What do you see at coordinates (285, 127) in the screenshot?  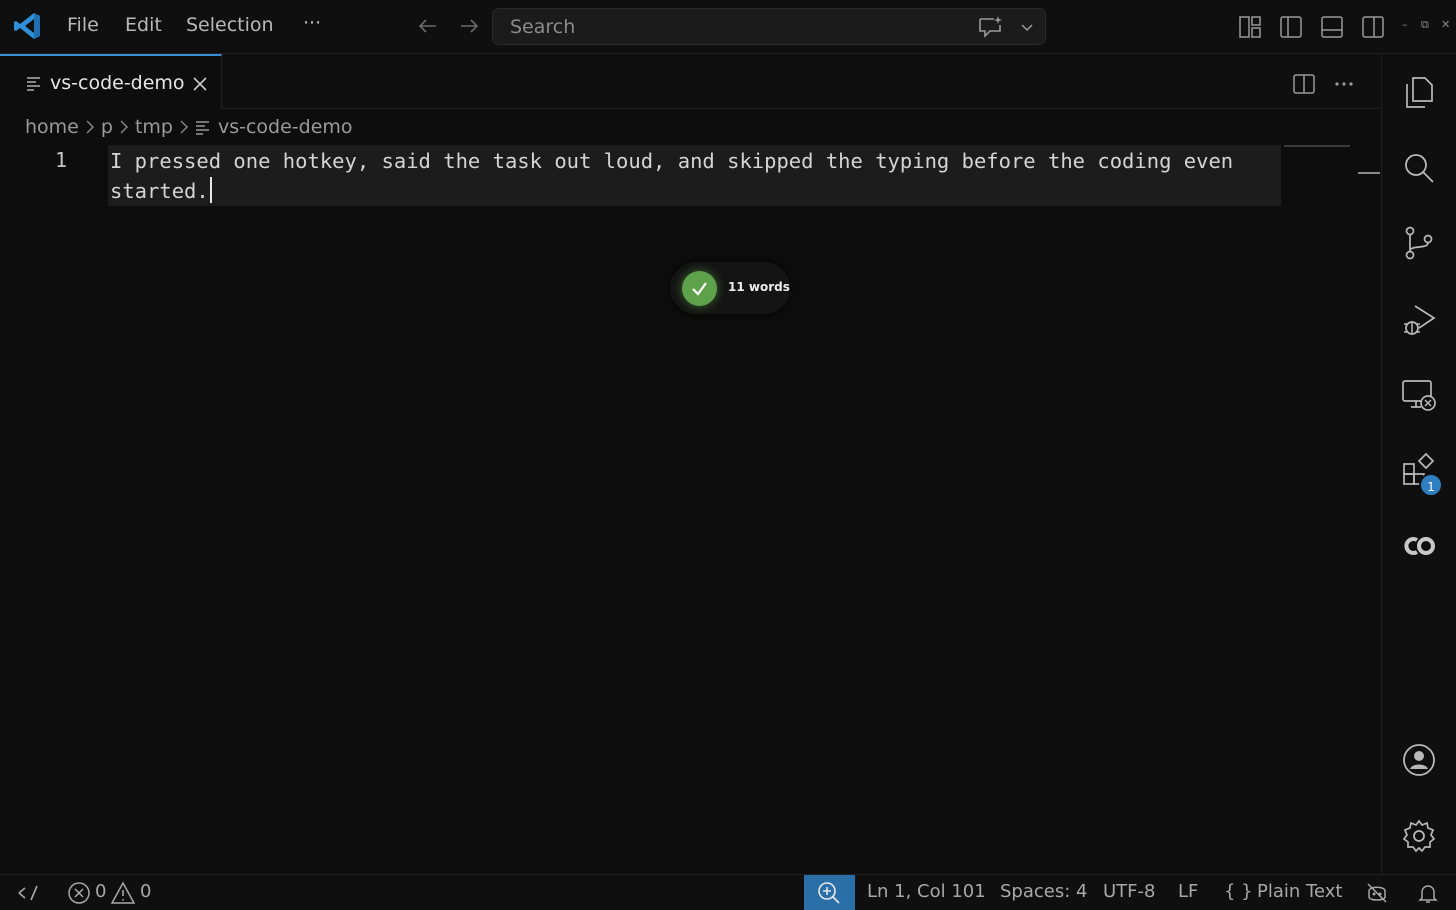 I see `breadcrumb-file: vs-code-demo` at bounding box center [285, 127].